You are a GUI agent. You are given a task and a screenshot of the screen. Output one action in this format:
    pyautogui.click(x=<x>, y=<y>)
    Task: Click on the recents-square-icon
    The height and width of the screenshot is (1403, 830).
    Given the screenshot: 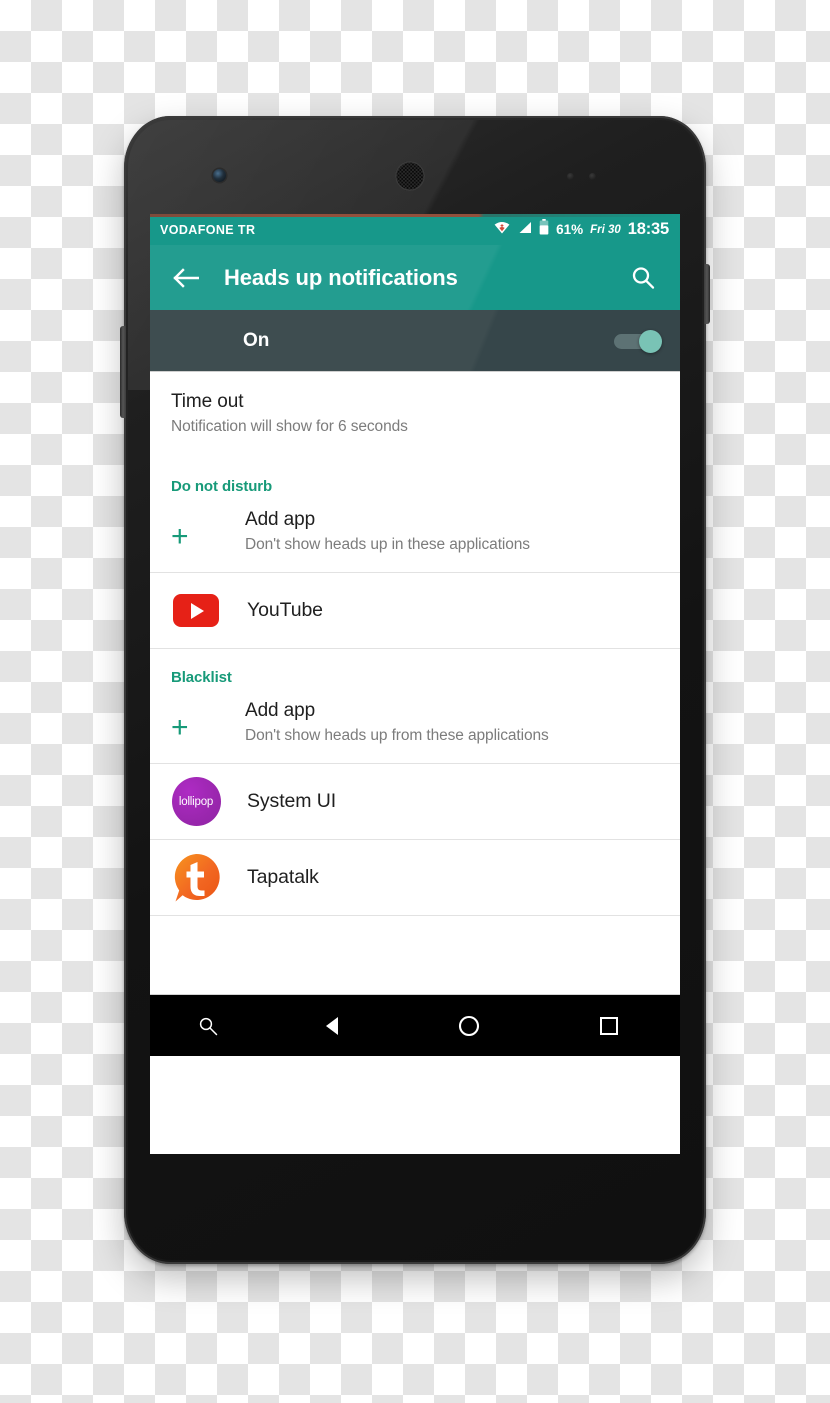 What is the action you would take?
    pyautogui.click(x=608, y=1025)
    